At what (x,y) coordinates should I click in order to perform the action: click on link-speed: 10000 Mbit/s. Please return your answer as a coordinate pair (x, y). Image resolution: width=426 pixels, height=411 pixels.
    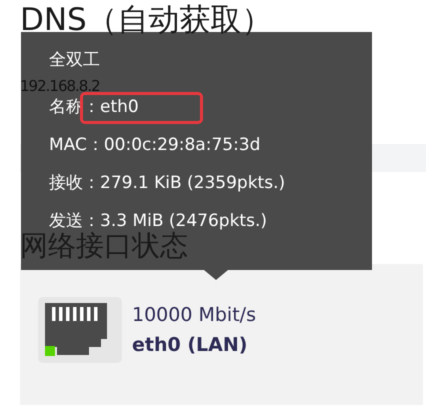
    Looking at the image, I should click on (194, 315).